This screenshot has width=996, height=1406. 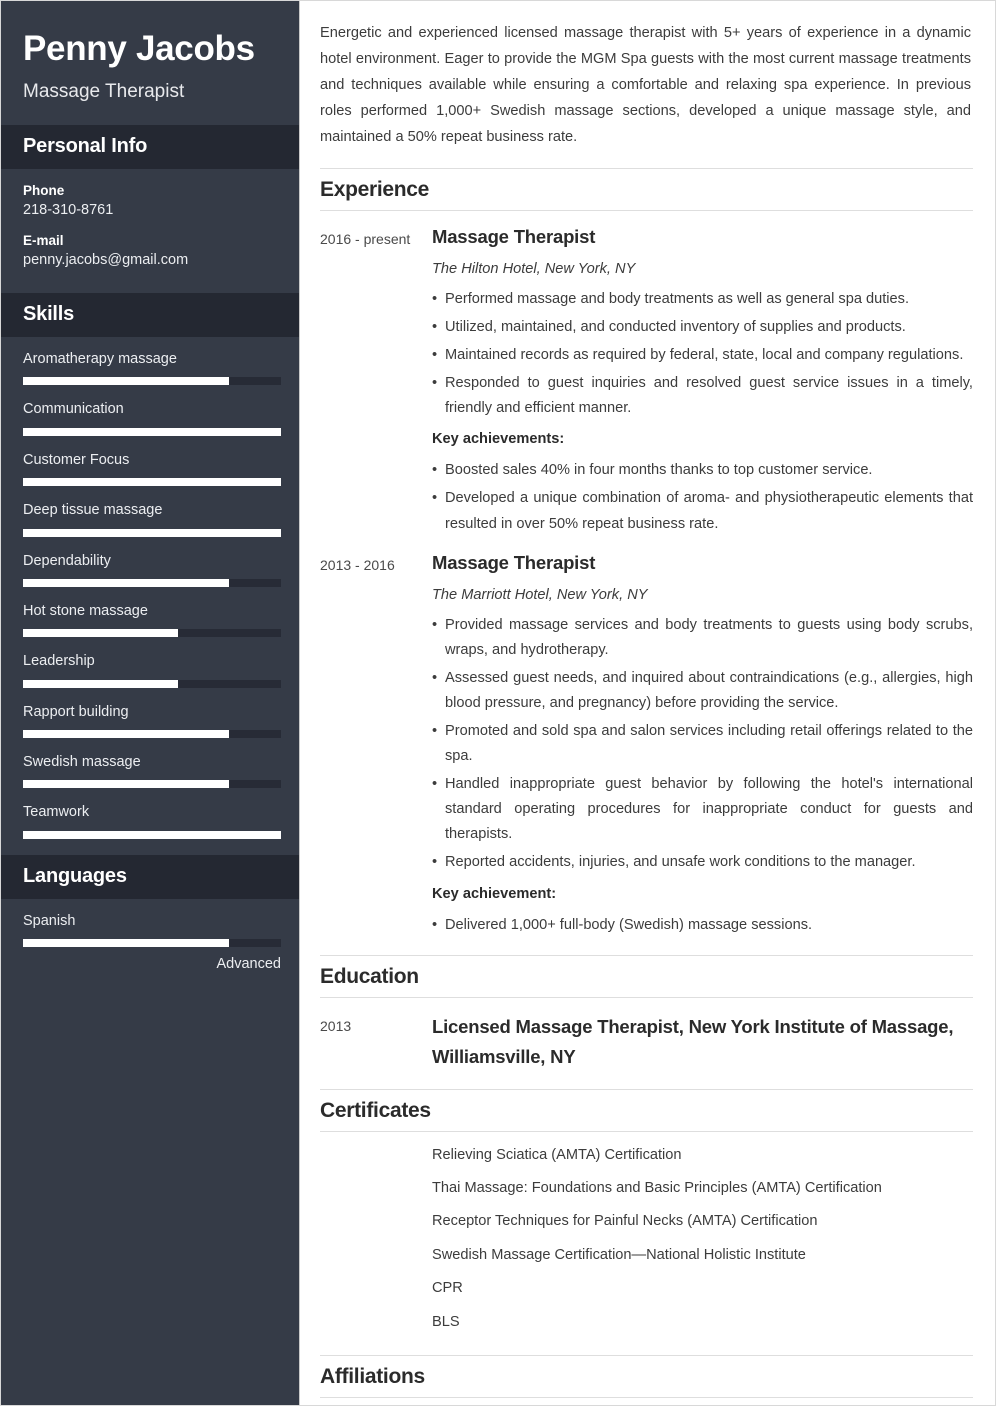 I want to click on certificate-item-text: CPR, so click(x=447, y=1288).